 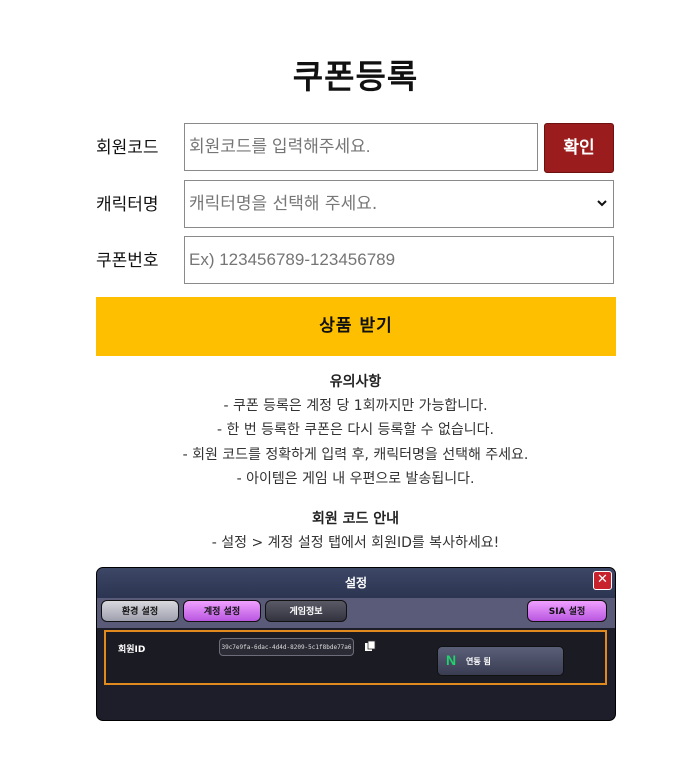 I want to click on guide-line: - 설정 > 계정 설정 탭에서 회원ID를 복사하세요!, so click(x=355, y=543).